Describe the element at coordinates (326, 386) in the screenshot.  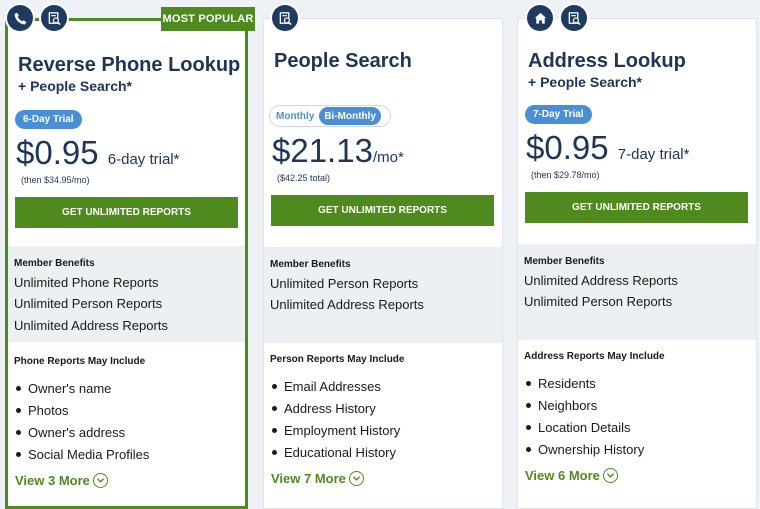
I see `include-item: Email Addresses` at that location.